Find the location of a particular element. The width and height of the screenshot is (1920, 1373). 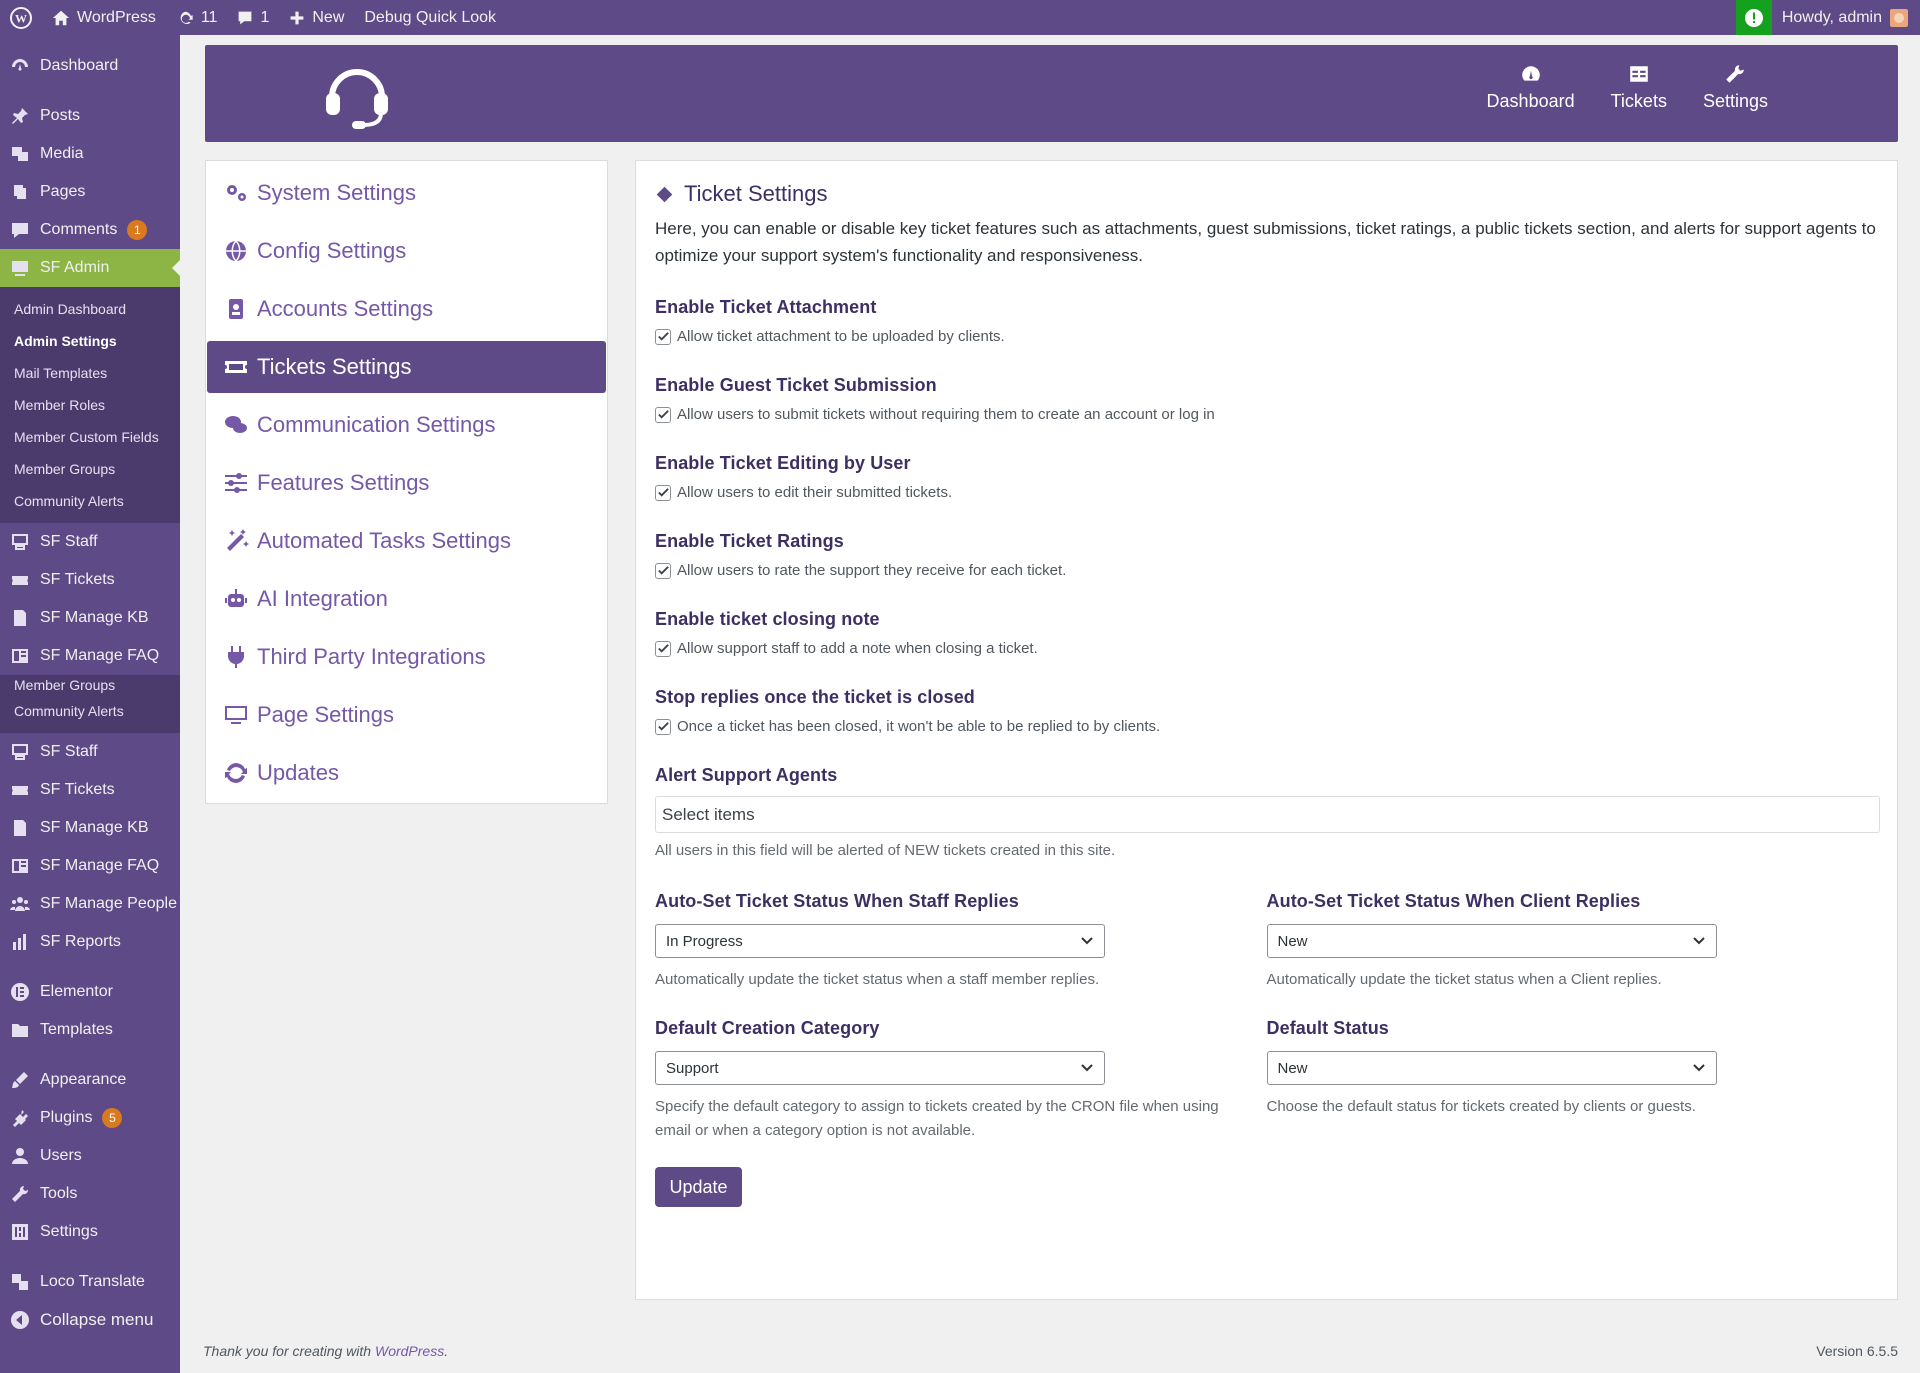

new-content-link: New is located at coordinates (316, 17).